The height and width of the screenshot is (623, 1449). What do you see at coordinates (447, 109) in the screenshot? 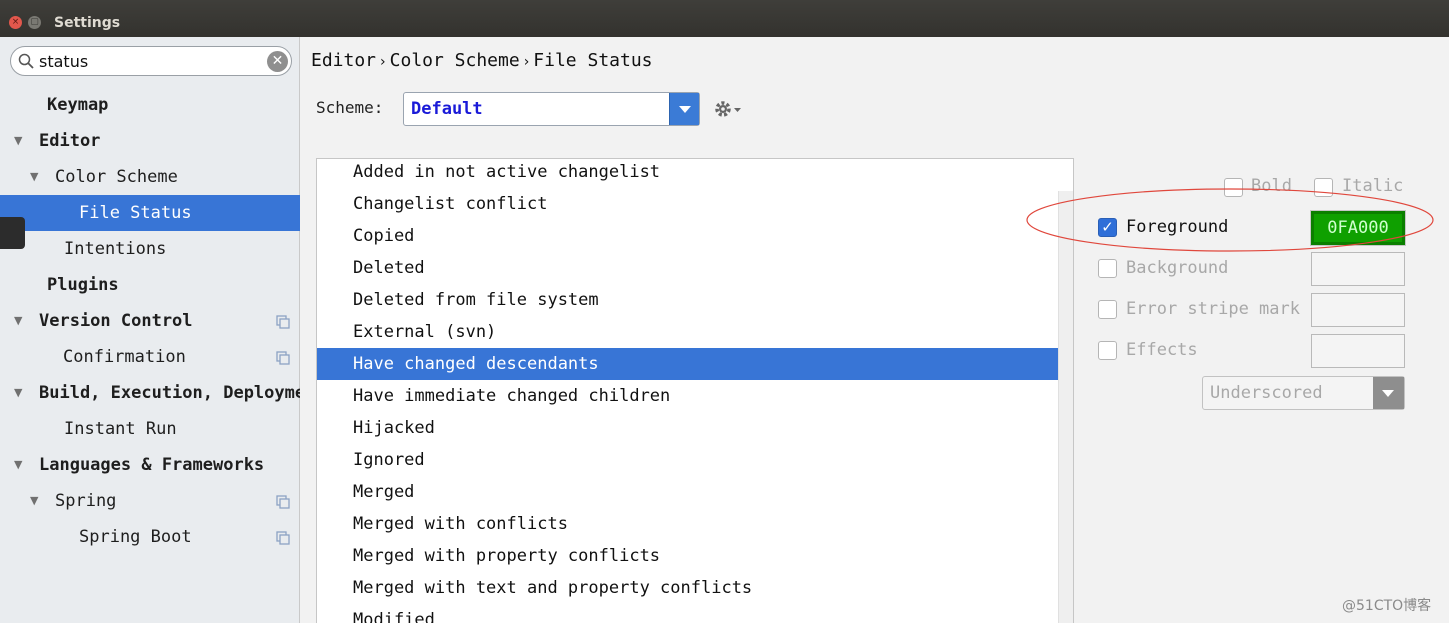
I see `scheme-value: Default` at bounding box center [447, 109].